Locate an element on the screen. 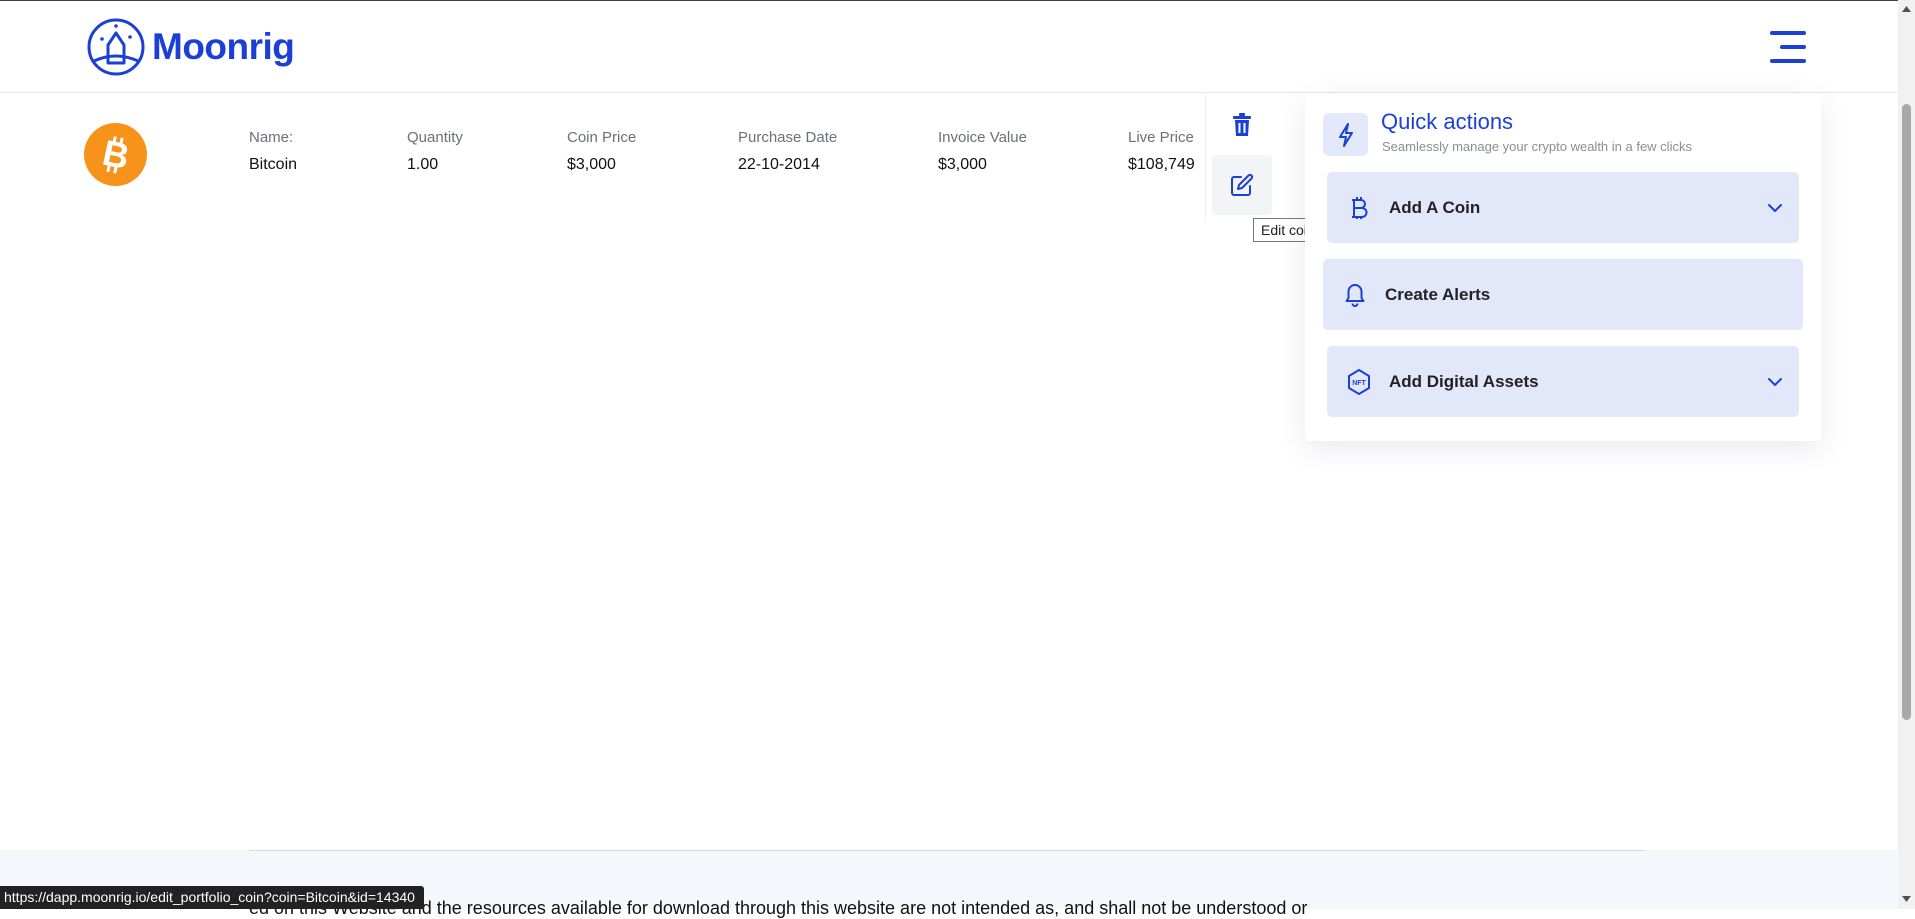  bitcoin-outline-icon is located at coordinates (1359, 208).